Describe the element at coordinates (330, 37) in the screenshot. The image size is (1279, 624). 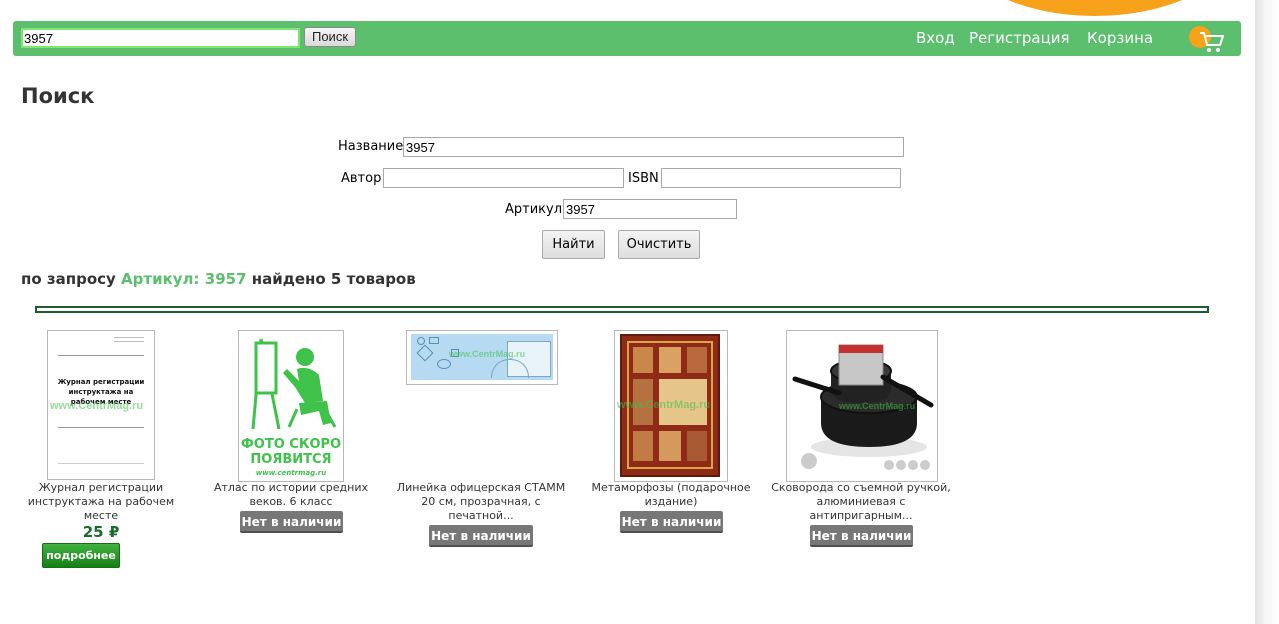
I see `header-search-button: Поиск` at that location.